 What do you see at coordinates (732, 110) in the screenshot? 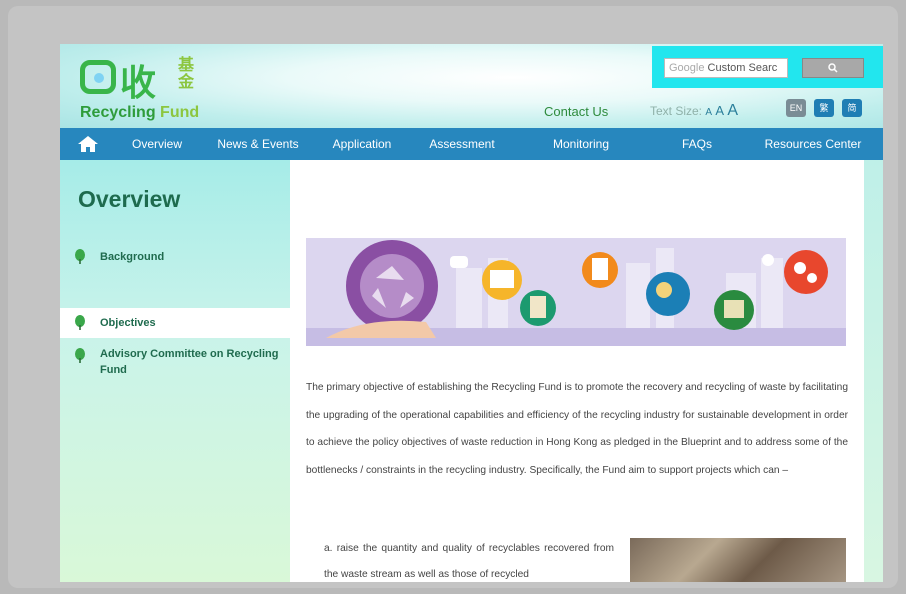
I see `text-size-large: A` at bounding box center [732, 110].